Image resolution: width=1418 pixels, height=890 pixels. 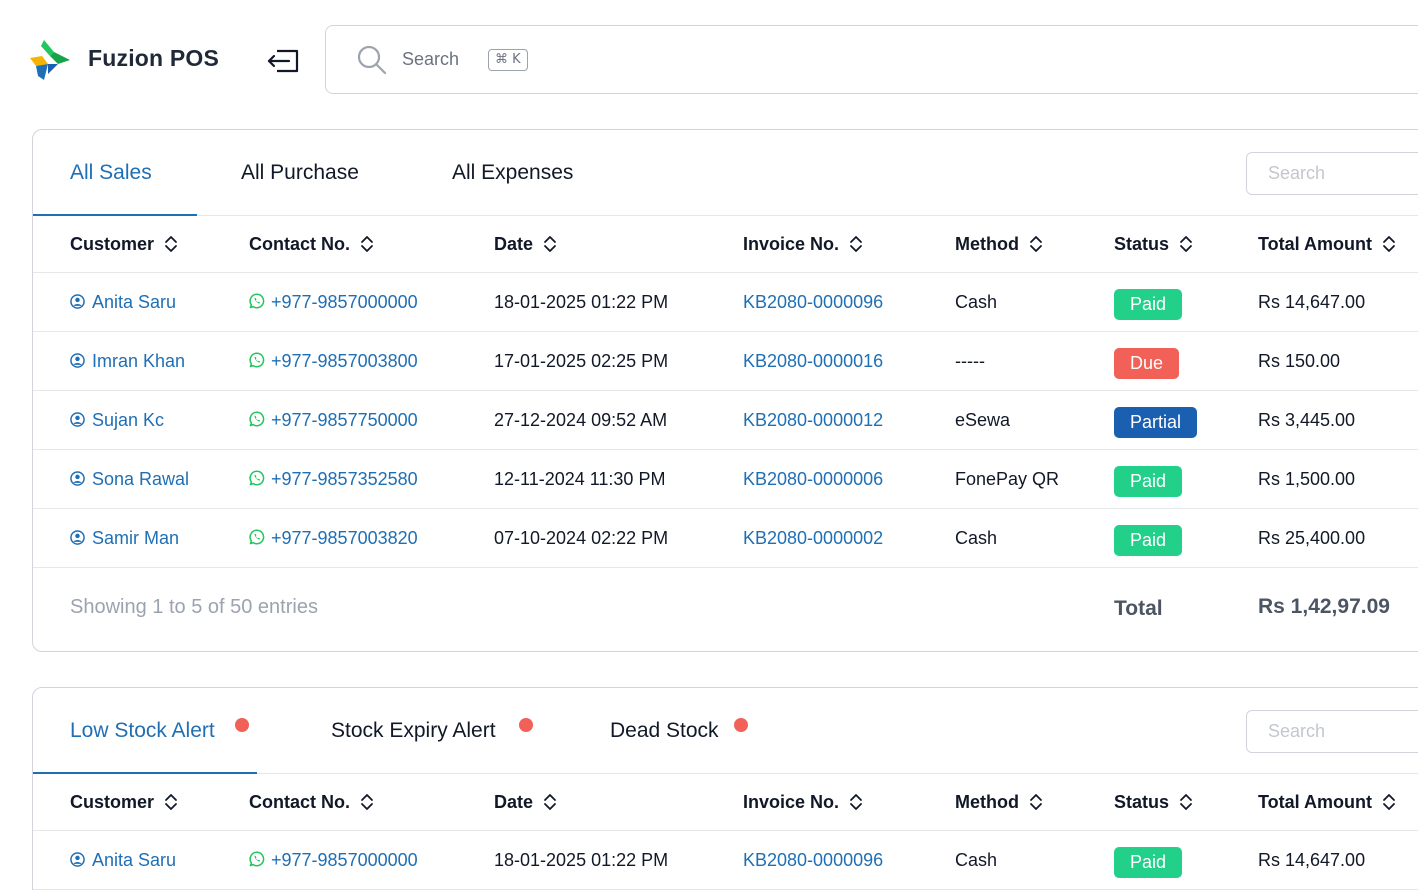 What do you see at coordinates (1332, 173) in the screenshot?
I see `sales-search-input` at bounding box center [1332, 173].